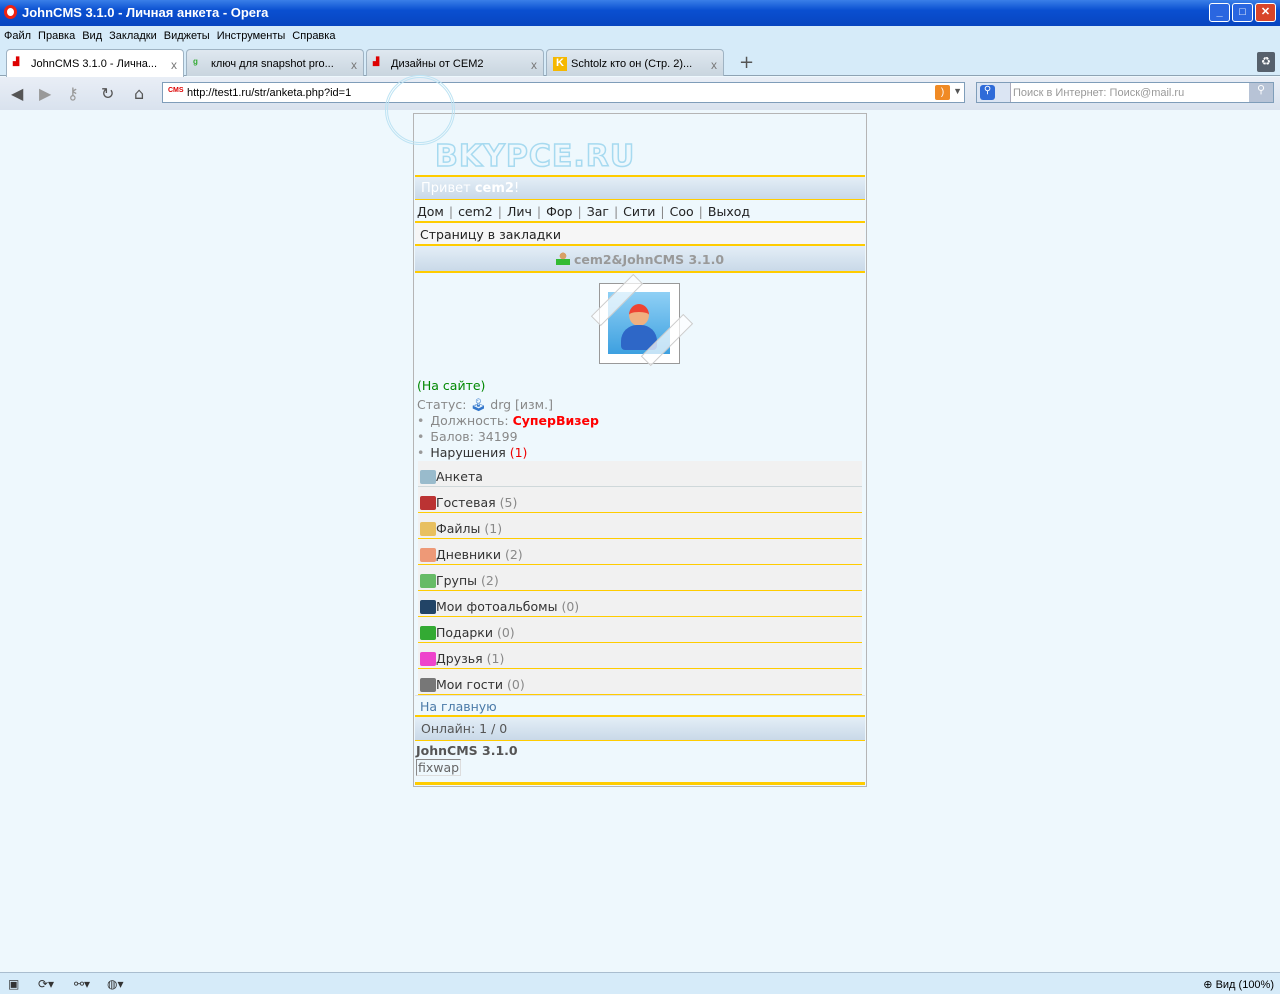 Image resolution: width=1280 pixels, height=994 pixels. What do you see at coordinates (95, 63) in the screenshot?
I see `tab-johncms: ▟ JohnCMS 3.1.0 - Лична... x` at bounding box center [95, 63].